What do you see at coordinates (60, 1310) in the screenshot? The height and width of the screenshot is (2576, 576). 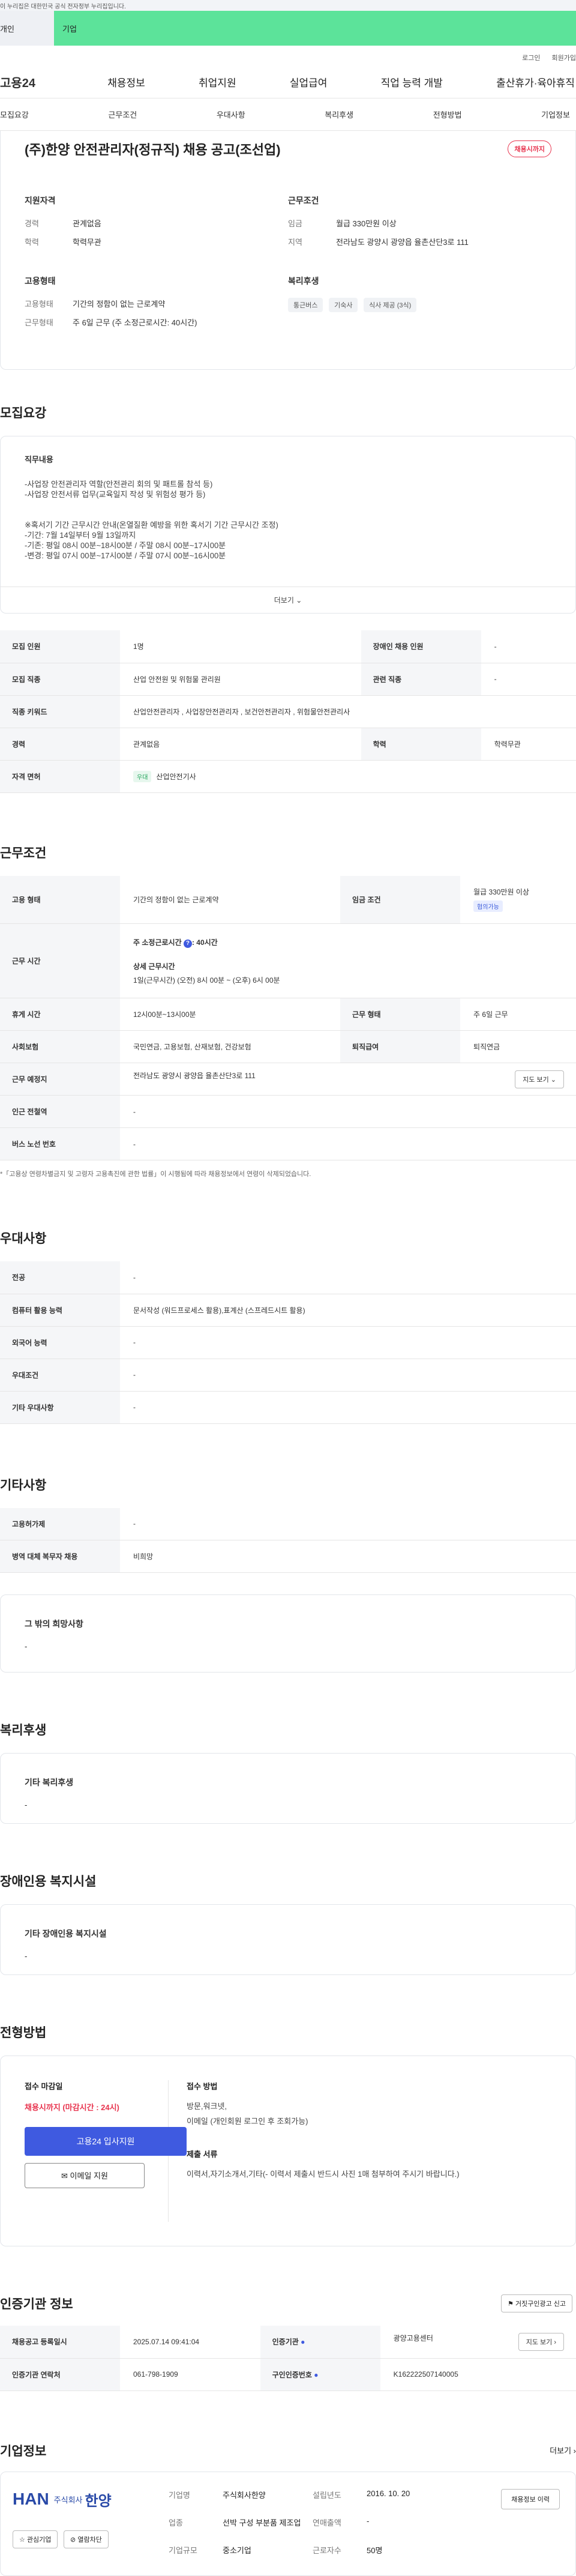 I see `row-label: 컴퓨터 활용 능력` at bounding box center [60, 1310].